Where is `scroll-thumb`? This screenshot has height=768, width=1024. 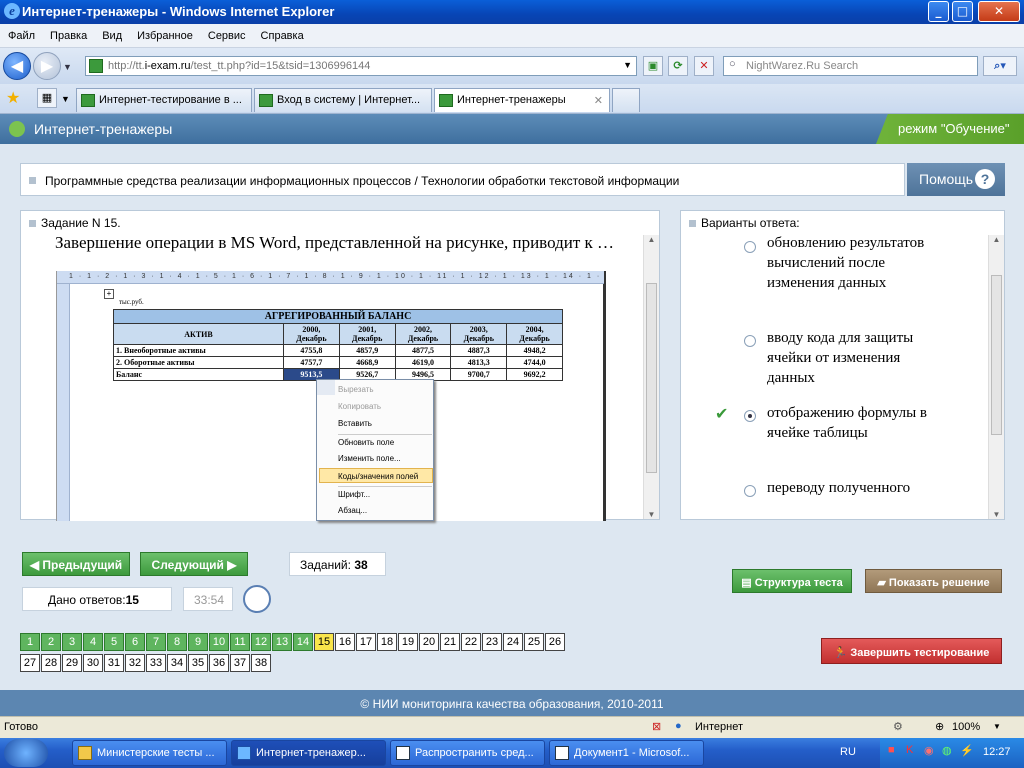 scroll-thumb is located at coordinates (996, 355).